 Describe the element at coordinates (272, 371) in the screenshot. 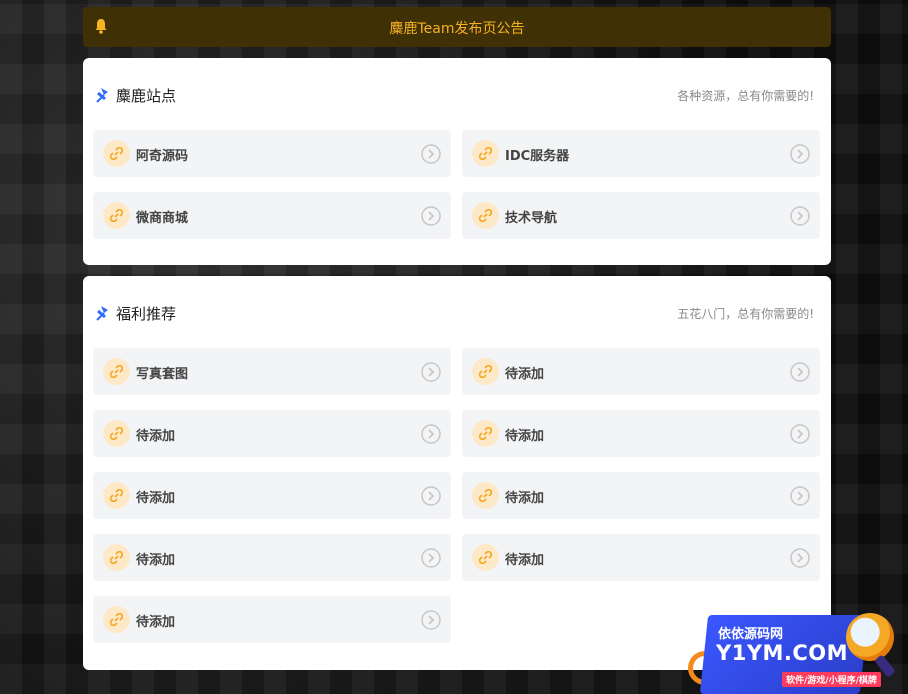

I see `link-item-photo-sets: 写真套图` at that location.